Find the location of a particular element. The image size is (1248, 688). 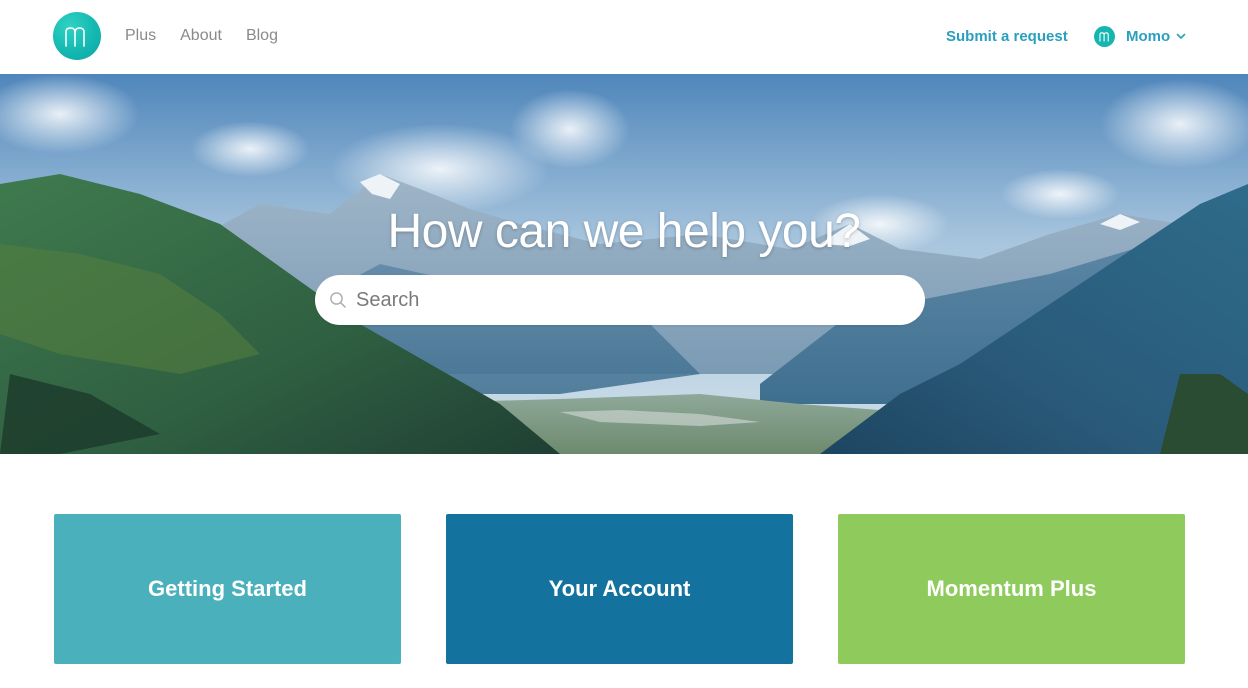

block-label: Getting Started is located at coordinates (227, 588).